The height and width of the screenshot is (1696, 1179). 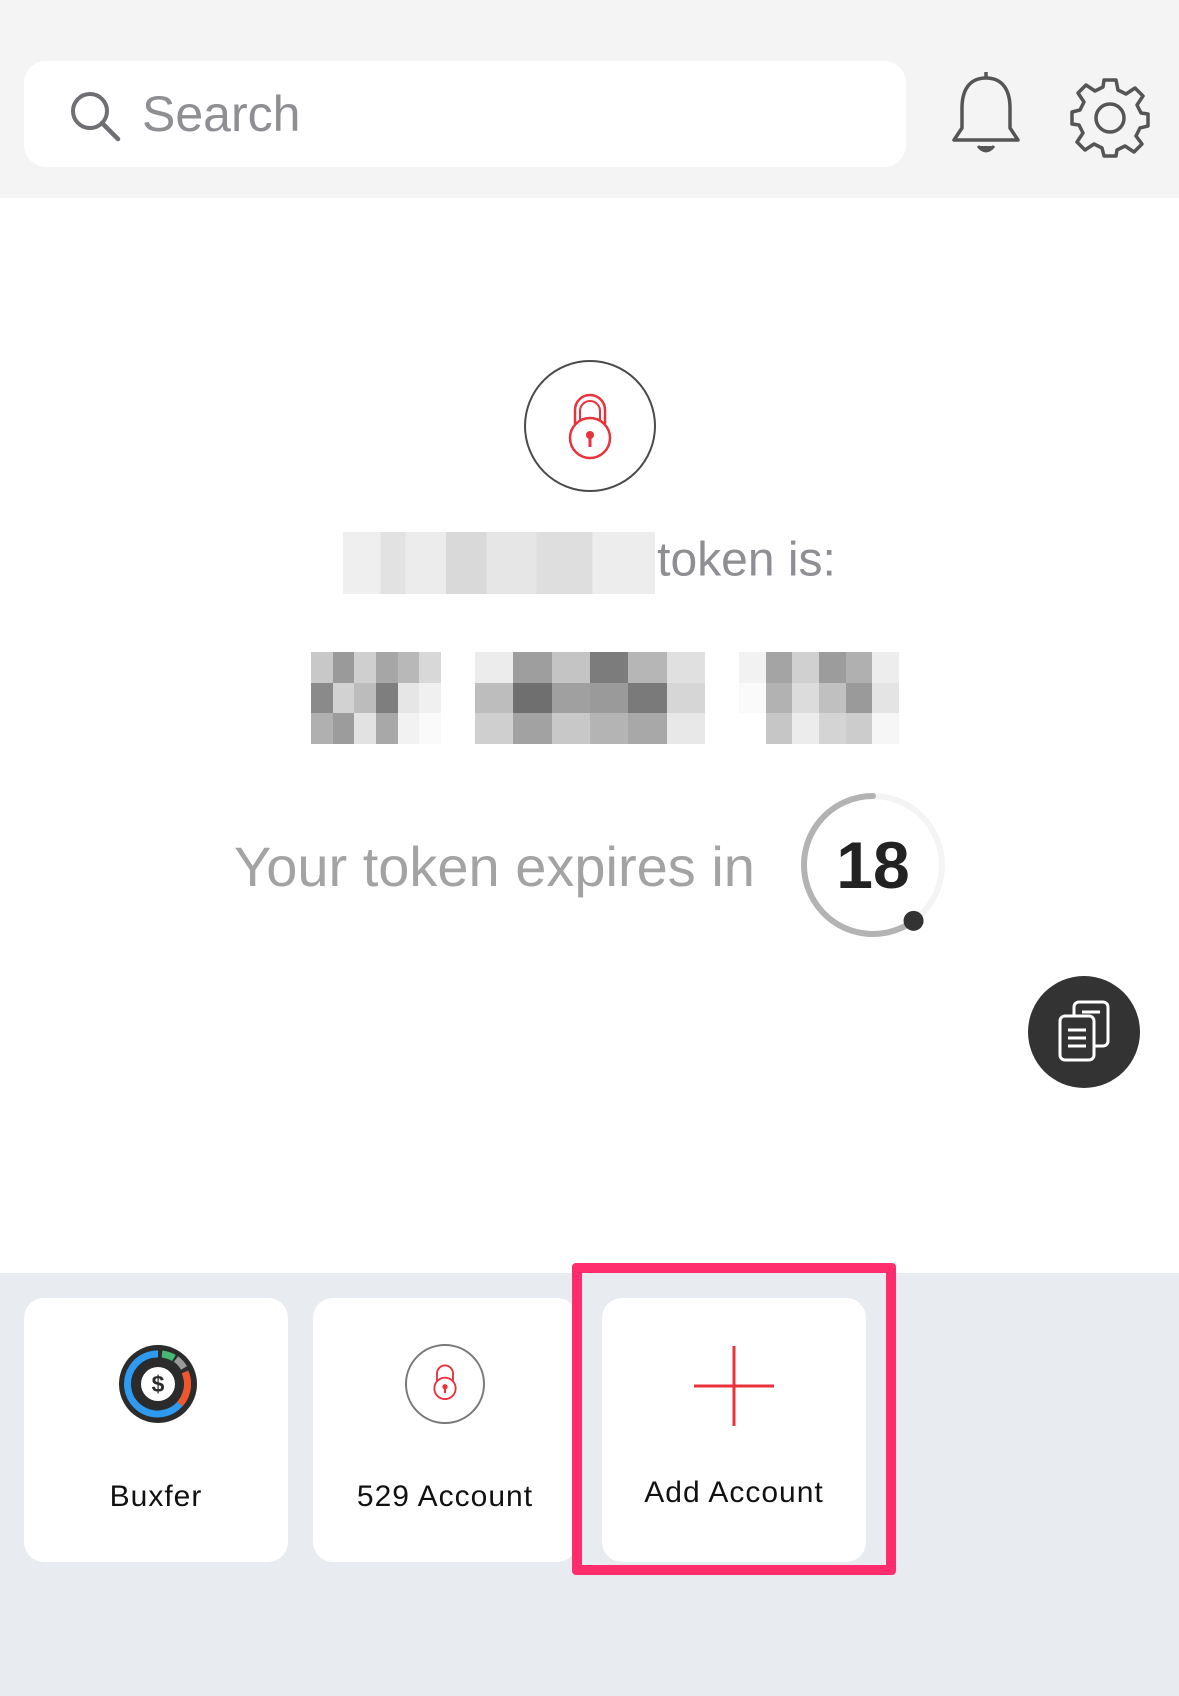 What do you see at coordinates (445, 1496) in the screenshot?
I see `account-name: 529 Account` at bounding box center [445, 1496].